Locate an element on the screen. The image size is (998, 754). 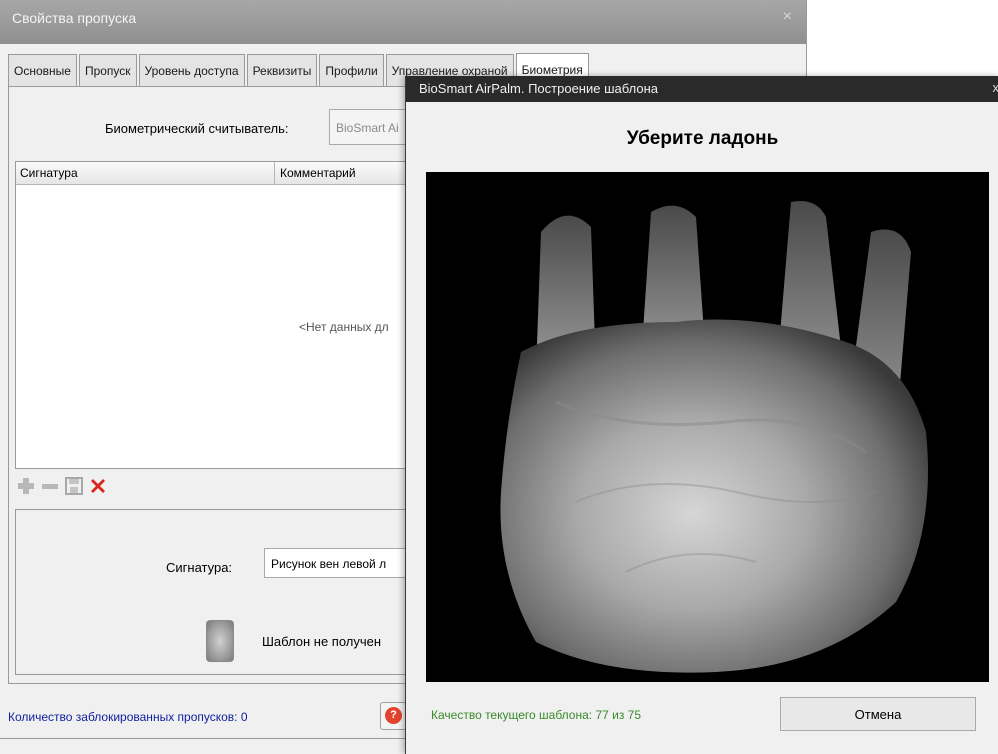
instruction-heading: Уберите ладонь is located at coordinates (702, 138).